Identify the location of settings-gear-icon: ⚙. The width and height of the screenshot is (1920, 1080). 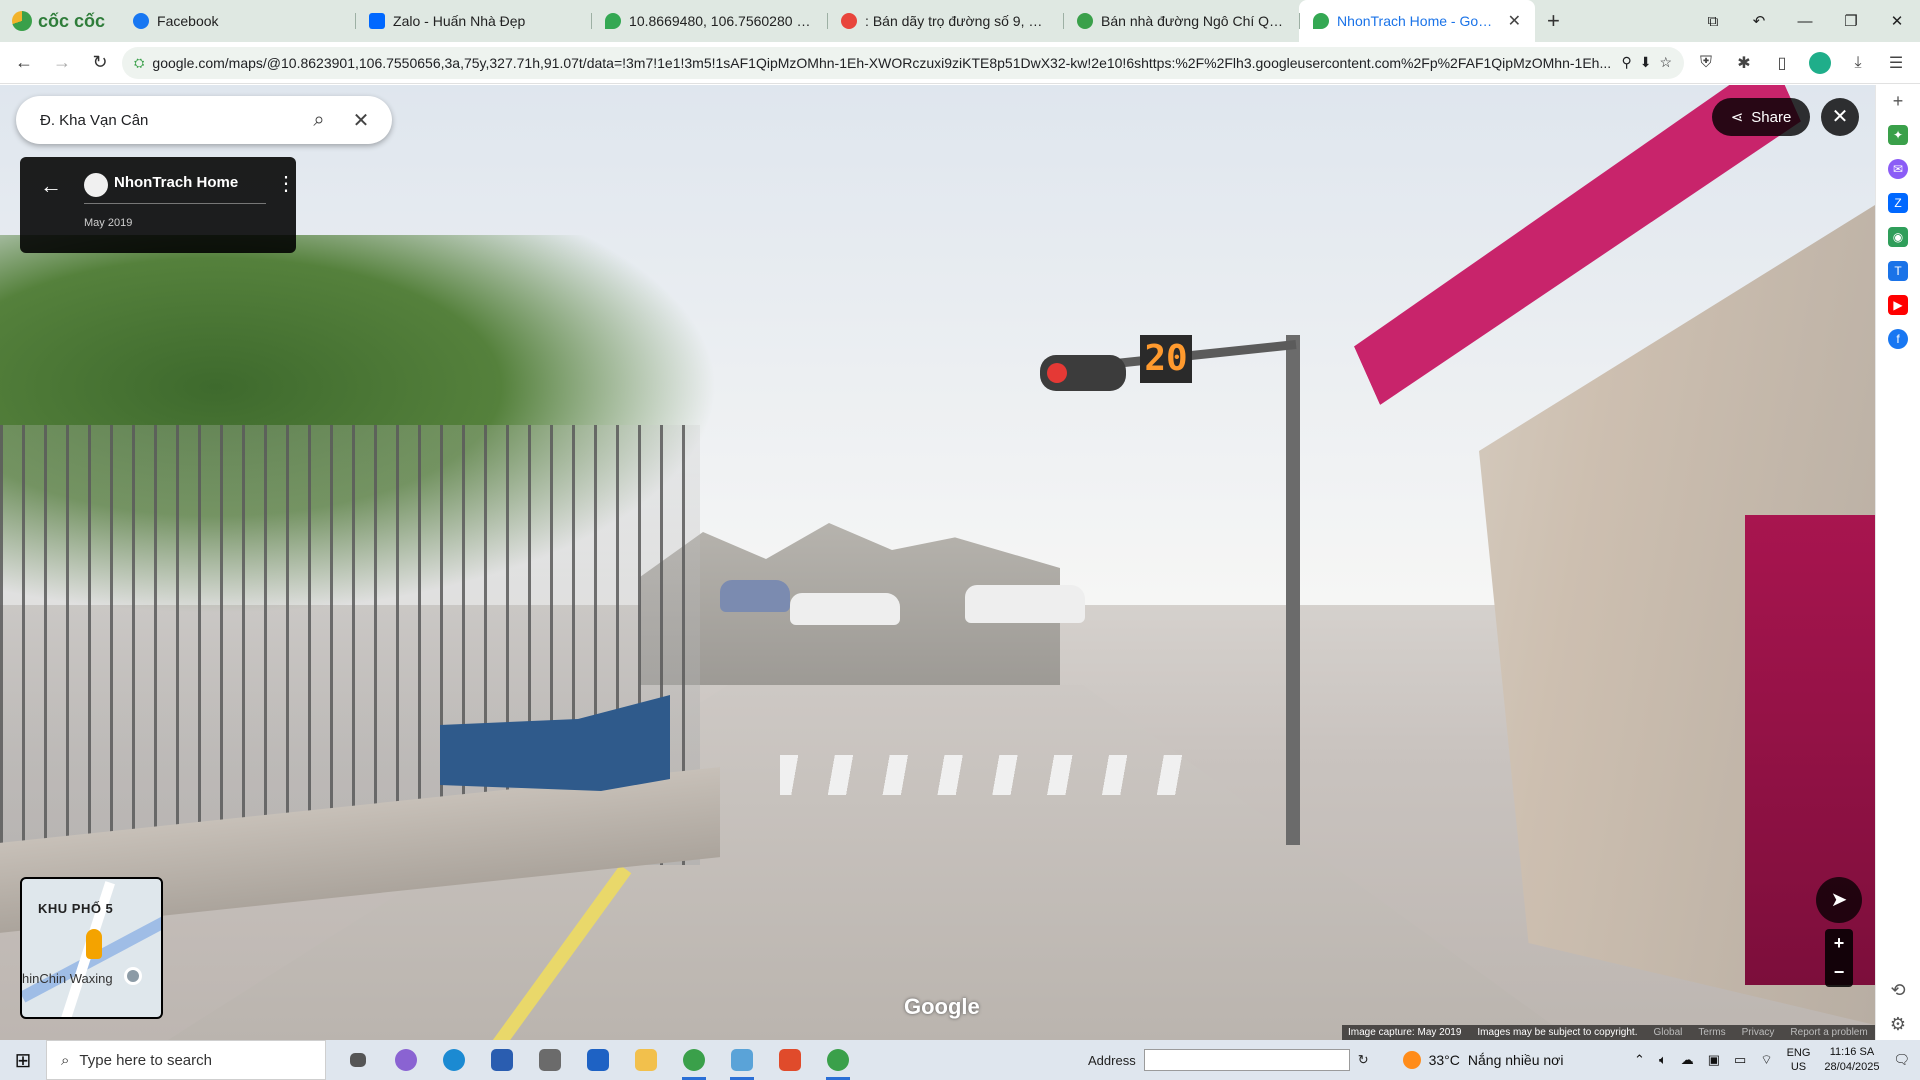
(1898, 1024).